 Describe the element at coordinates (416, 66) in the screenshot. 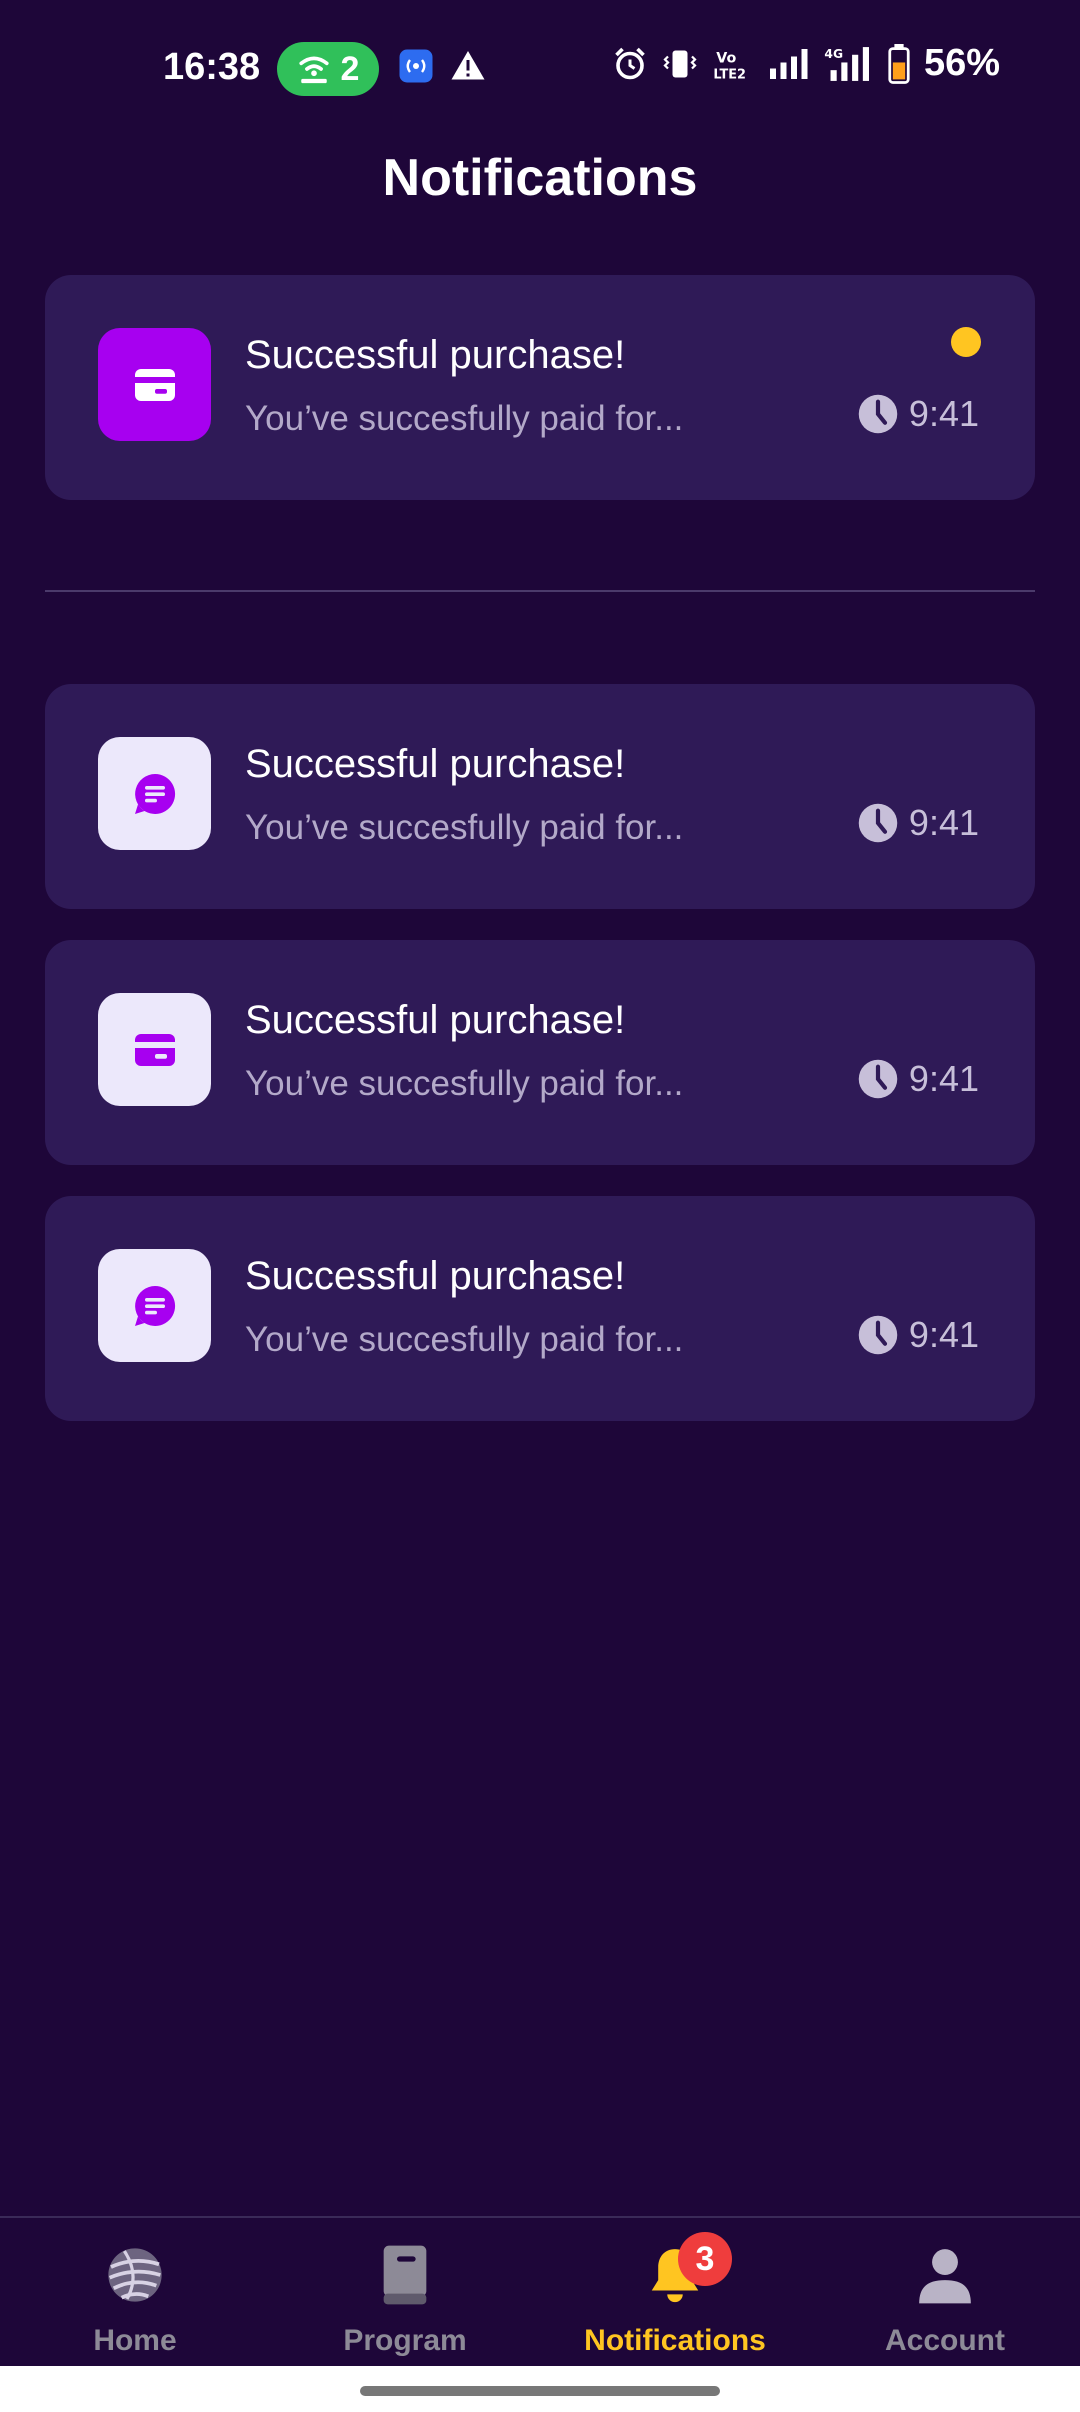

I see `nfc-icon` at that location.